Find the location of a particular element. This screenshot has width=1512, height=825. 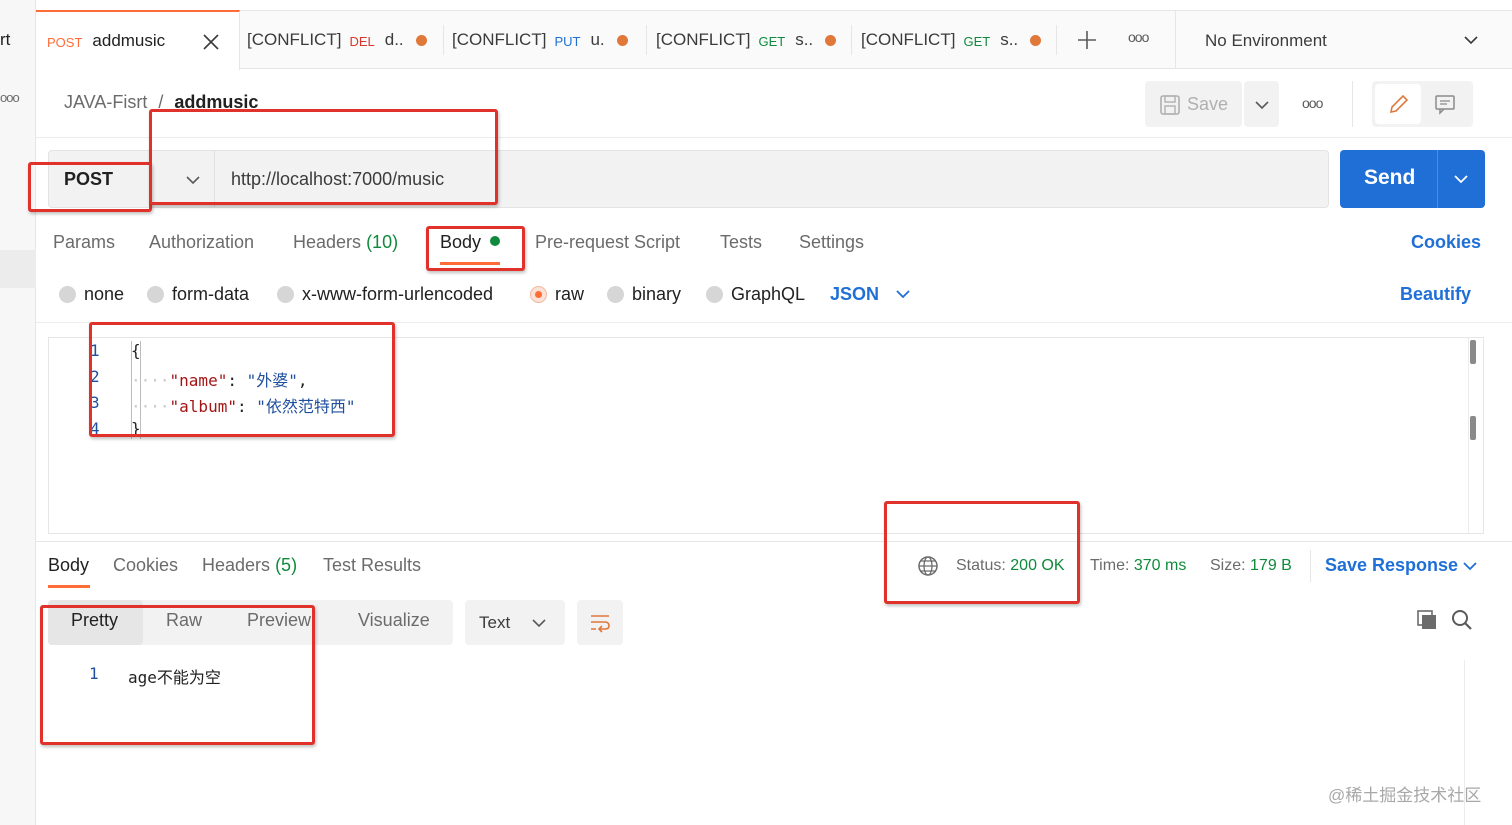

tab-conflict-get-2: [CONFLICT] GET s.. is located at coordinates (951, 40).